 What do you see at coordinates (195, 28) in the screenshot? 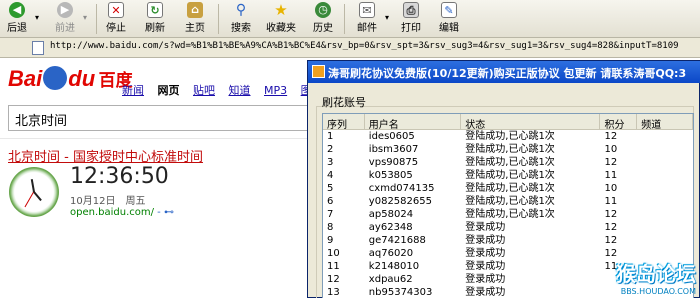
I see `home-label: 主页` at bounding box center [195, 28].